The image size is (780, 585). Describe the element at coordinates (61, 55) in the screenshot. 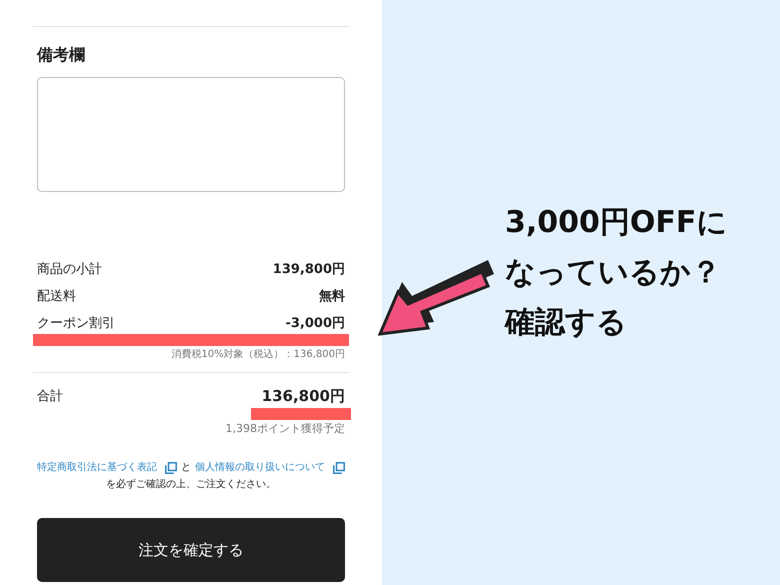

I see `section-title: 備考欄` at that location.